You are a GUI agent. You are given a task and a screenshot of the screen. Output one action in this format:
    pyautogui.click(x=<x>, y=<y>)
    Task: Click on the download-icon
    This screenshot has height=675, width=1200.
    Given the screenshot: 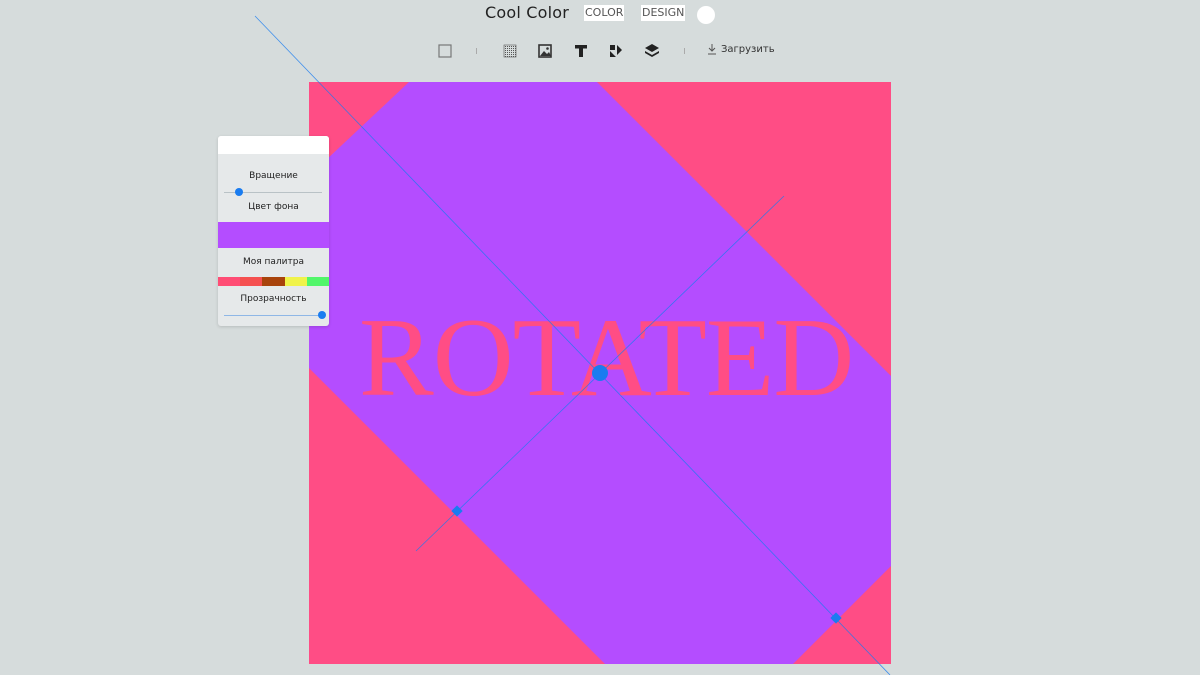 What is the action you would take?
    pyautogui.click(x=712, y=49)
    